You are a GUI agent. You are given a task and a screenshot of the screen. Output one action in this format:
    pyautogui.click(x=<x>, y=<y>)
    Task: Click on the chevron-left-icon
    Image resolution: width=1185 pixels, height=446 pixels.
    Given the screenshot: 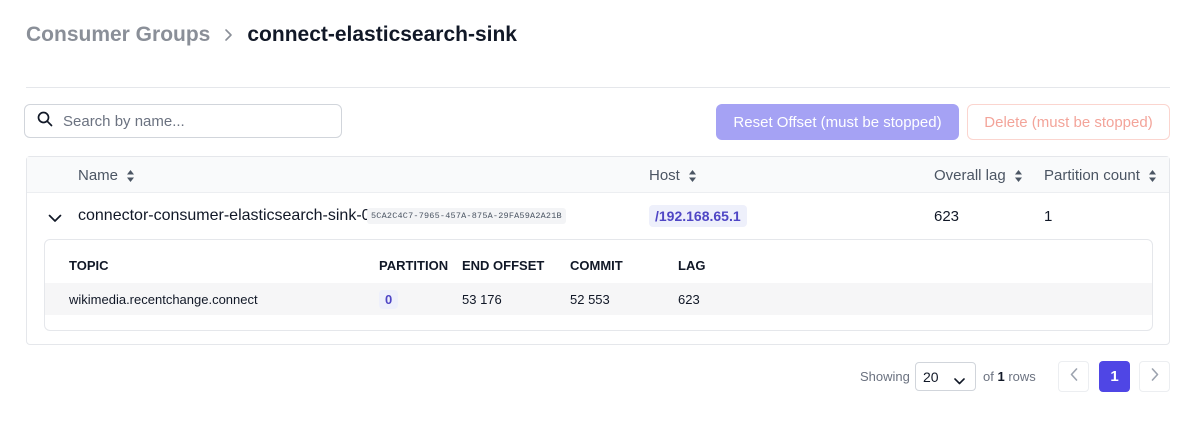 What is the action you would take?
    pyautogui.click(x=1074, y=376)
    